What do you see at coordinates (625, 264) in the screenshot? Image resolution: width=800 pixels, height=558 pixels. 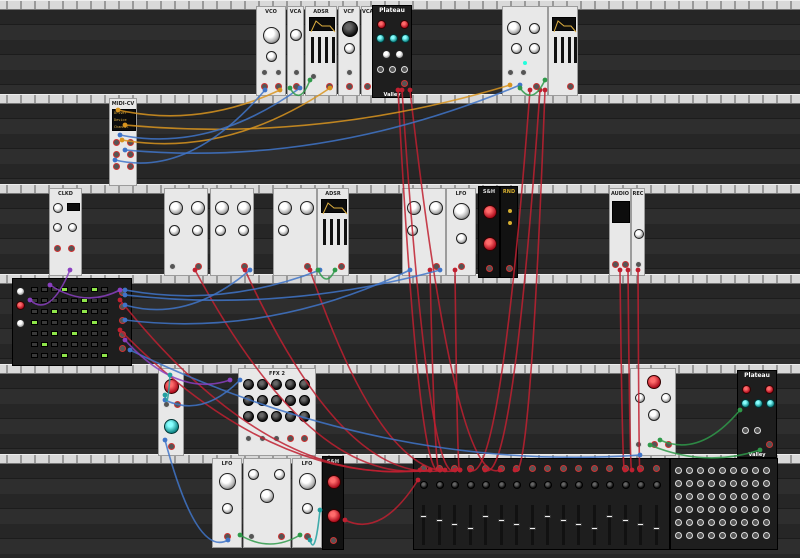 I see `audio-in-jack` at bounding box center [625, 264].